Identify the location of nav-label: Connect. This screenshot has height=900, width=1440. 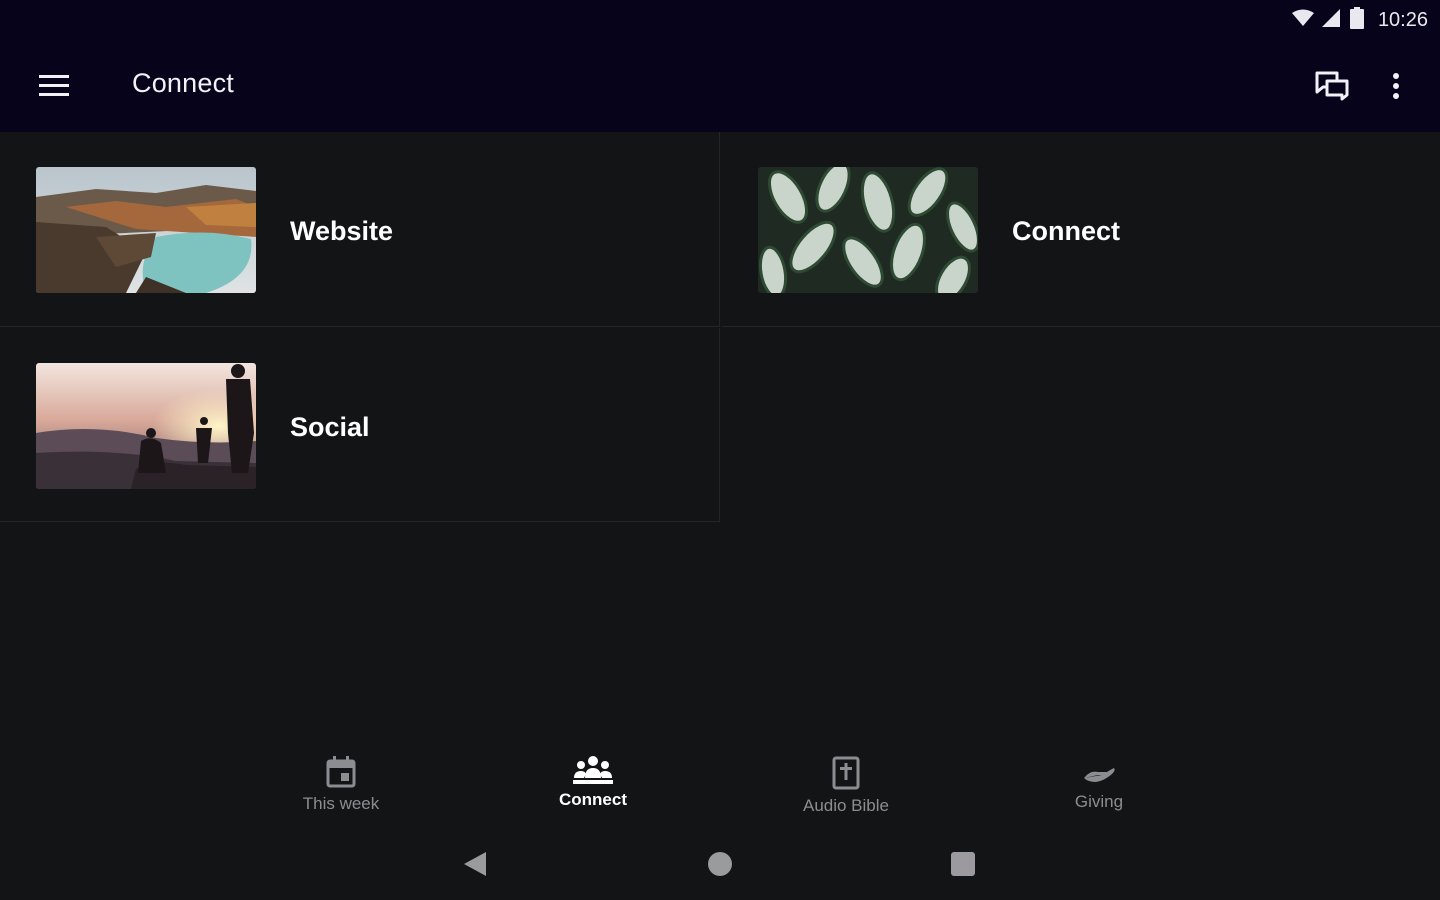
(593, 799).